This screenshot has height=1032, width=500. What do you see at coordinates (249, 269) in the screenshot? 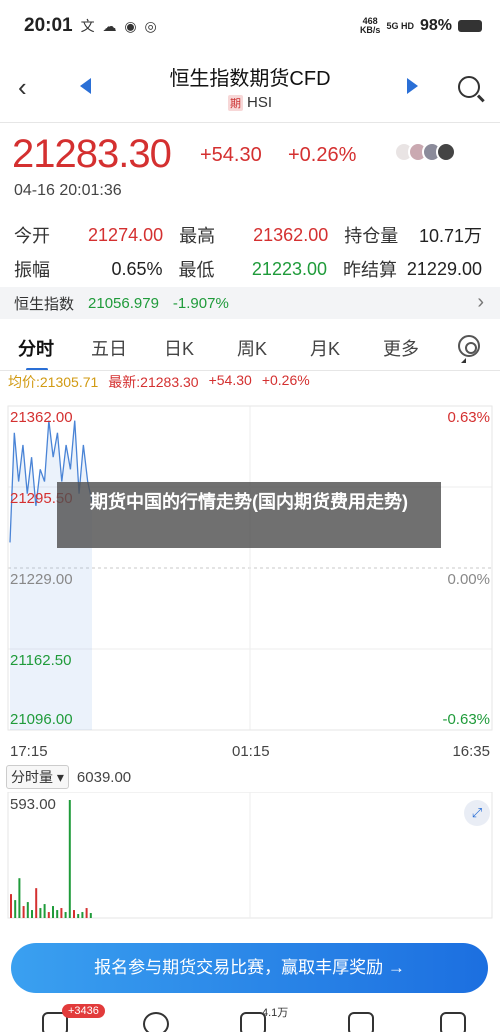
I see `stats-row: 振幅 0.65% 最低 21223.00 昨结算 21229.00` at bounding box center [249, 269].